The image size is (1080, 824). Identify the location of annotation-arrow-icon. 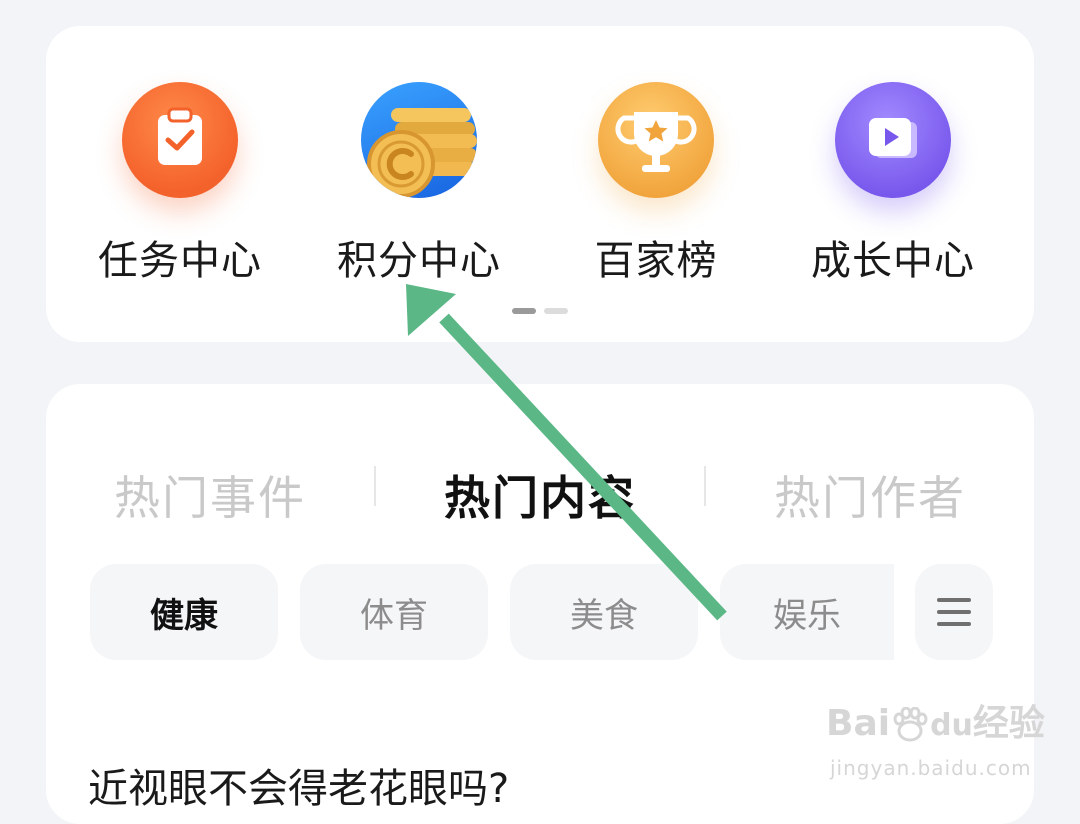
(566, 452).